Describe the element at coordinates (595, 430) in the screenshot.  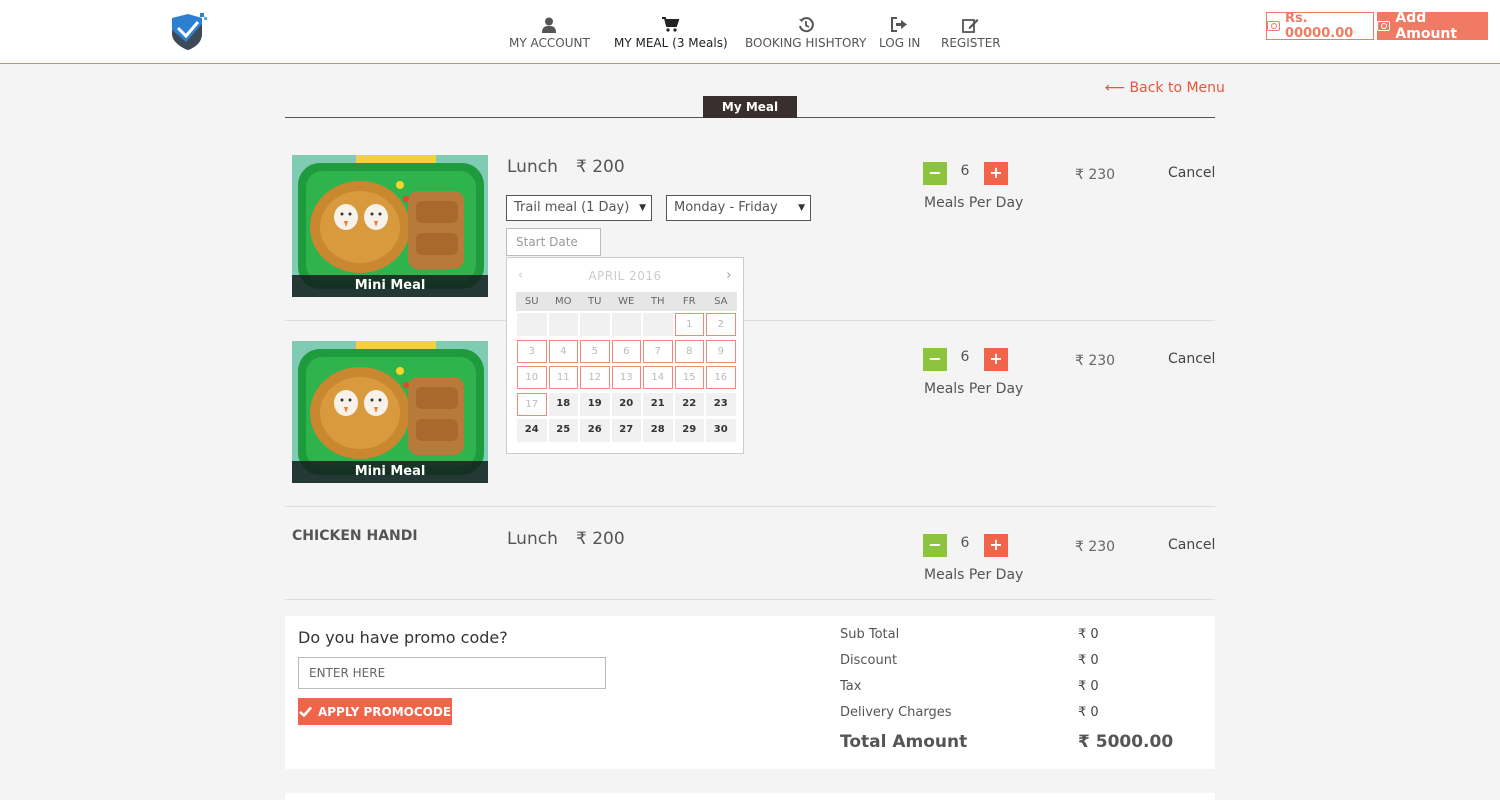
I see `calendar-day: 26` at that location.